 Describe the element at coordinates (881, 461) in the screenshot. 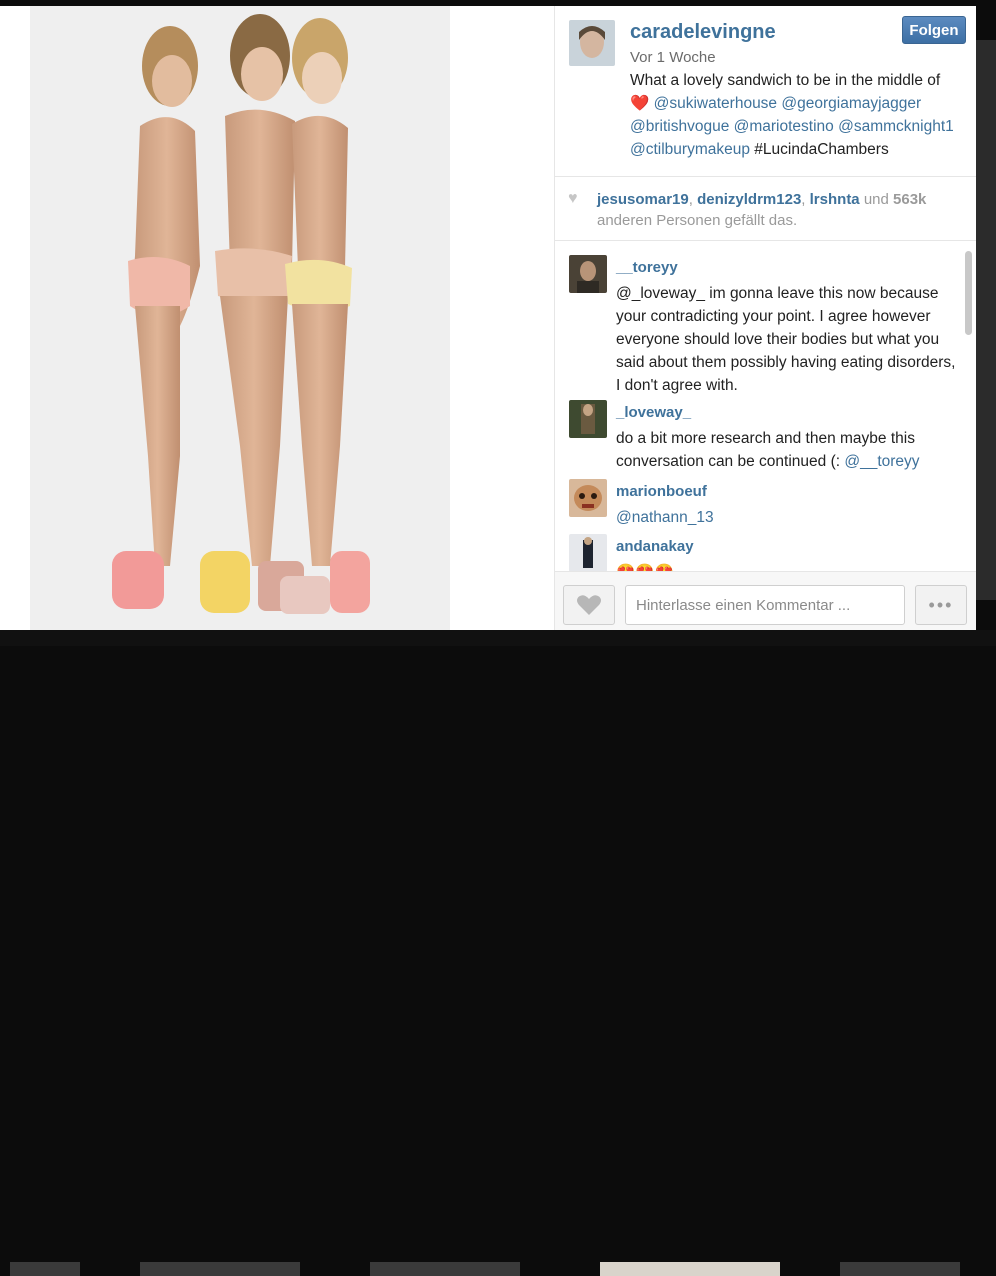

I see `comment-mention: @__toreyy` at that location.